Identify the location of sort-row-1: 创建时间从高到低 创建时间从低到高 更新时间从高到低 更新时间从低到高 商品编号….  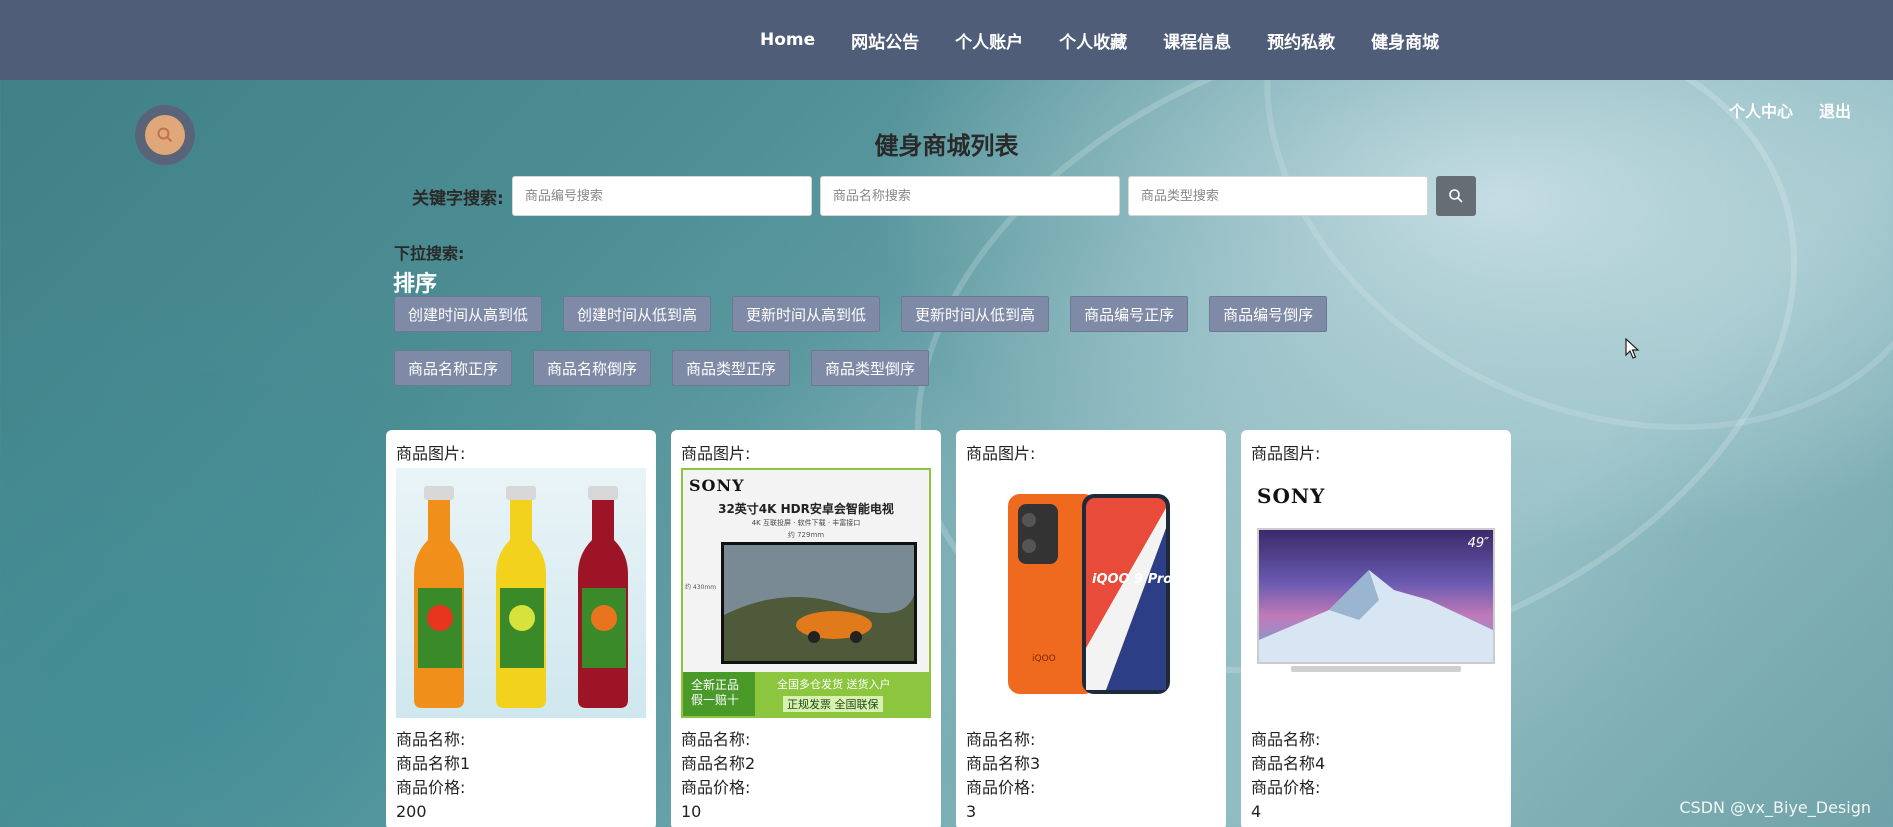
(871, 314).